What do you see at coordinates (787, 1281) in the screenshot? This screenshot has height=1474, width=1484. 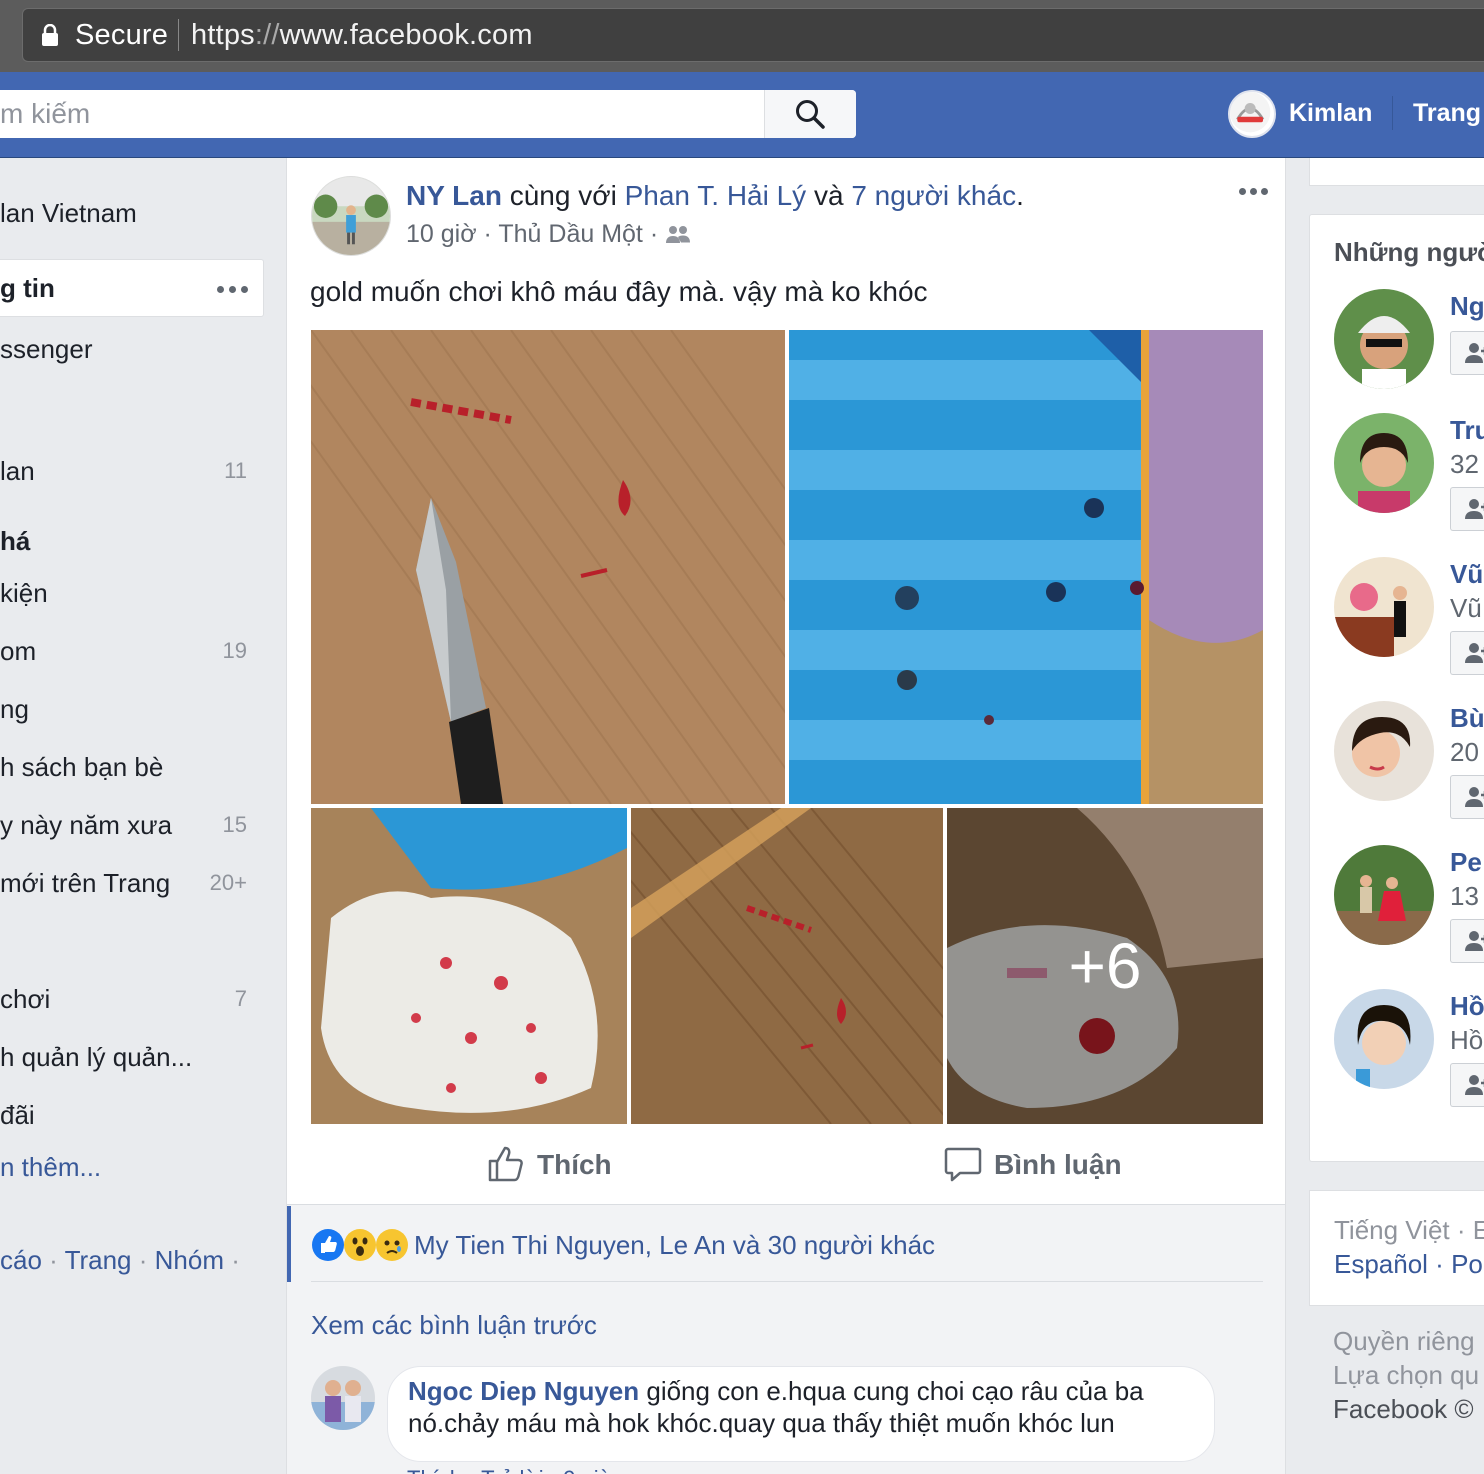 I see `reactions-divider` at bounding box center [787, 1281].